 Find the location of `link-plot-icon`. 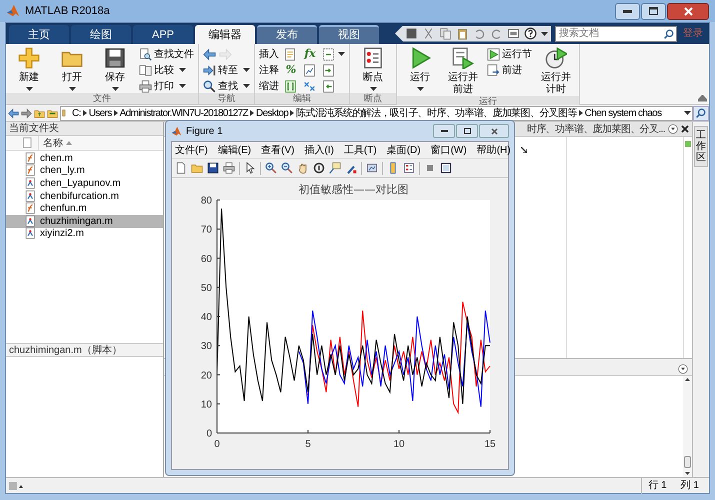

link-plot-icon is located at coordinates (372, 168).